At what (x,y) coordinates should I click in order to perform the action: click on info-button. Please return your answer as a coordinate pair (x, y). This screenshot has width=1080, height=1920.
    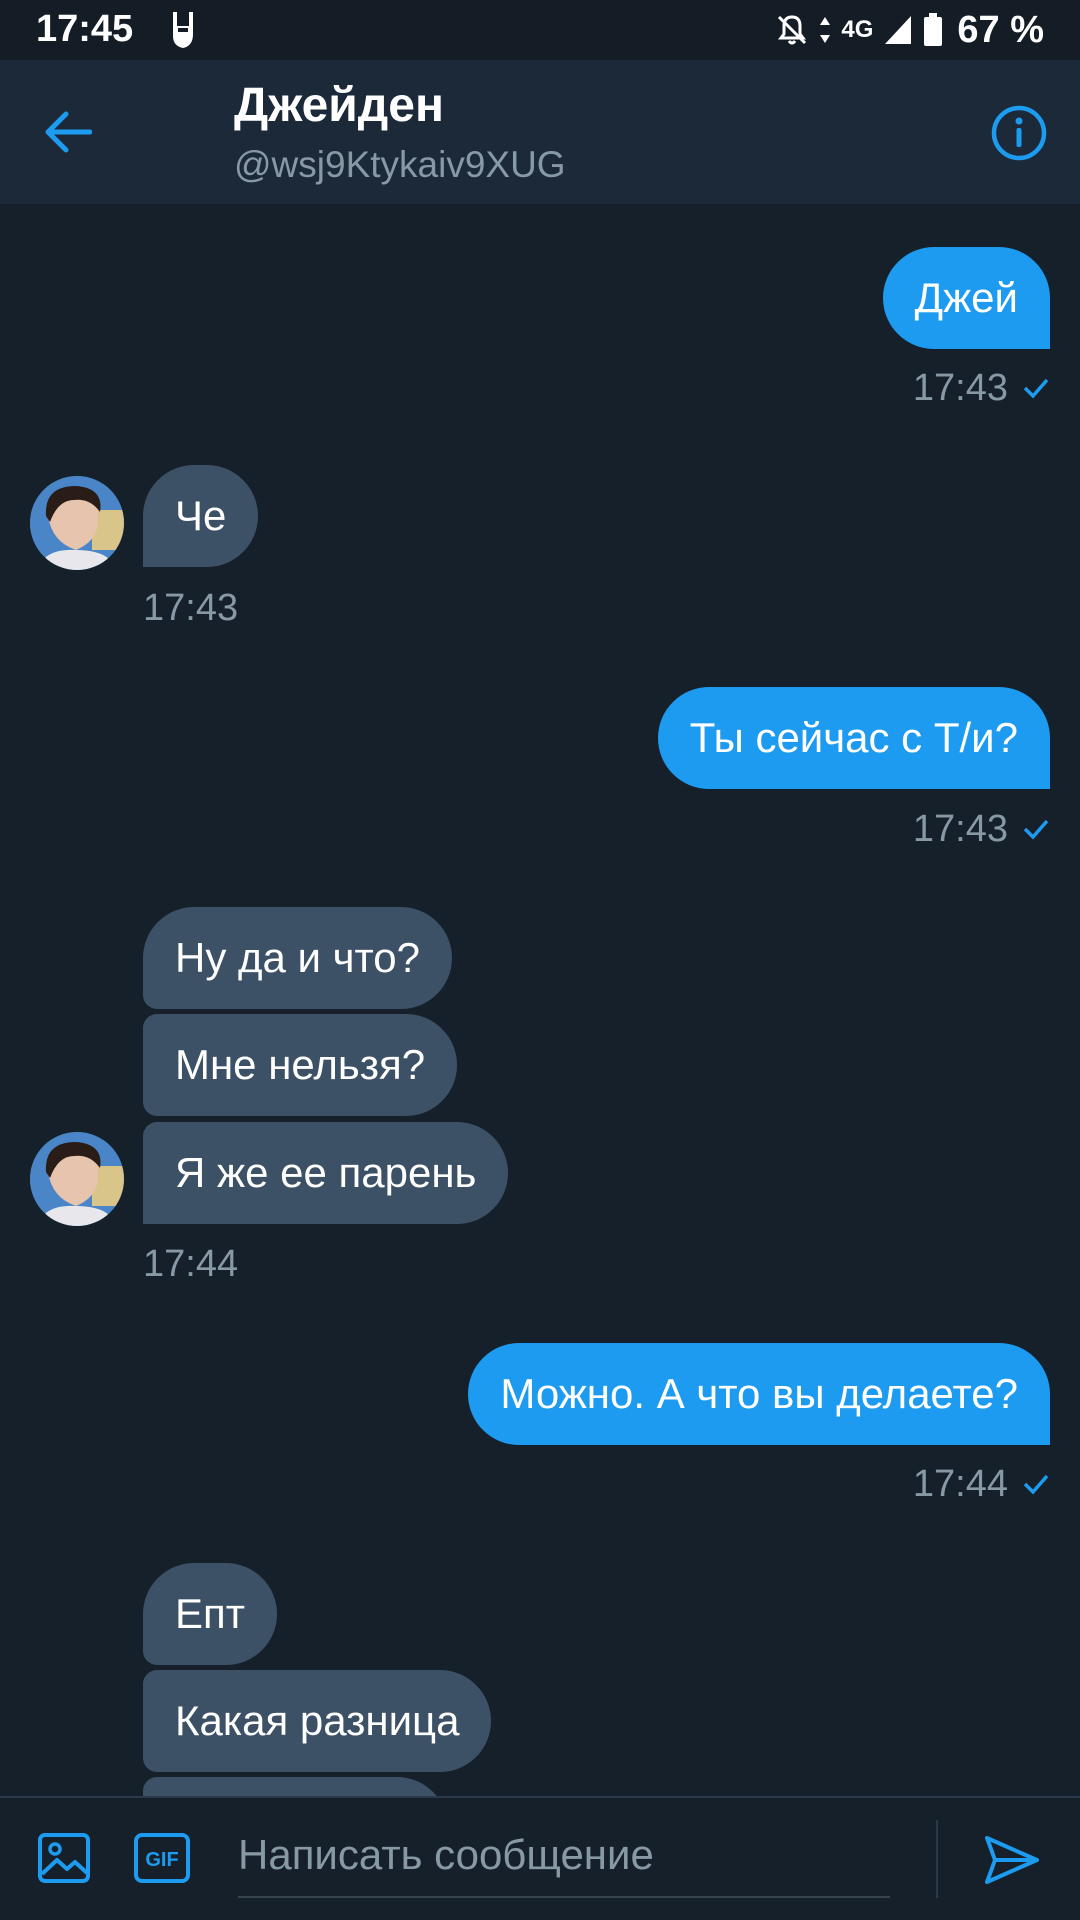
    Looking at the image, I should click on (1019, 133).